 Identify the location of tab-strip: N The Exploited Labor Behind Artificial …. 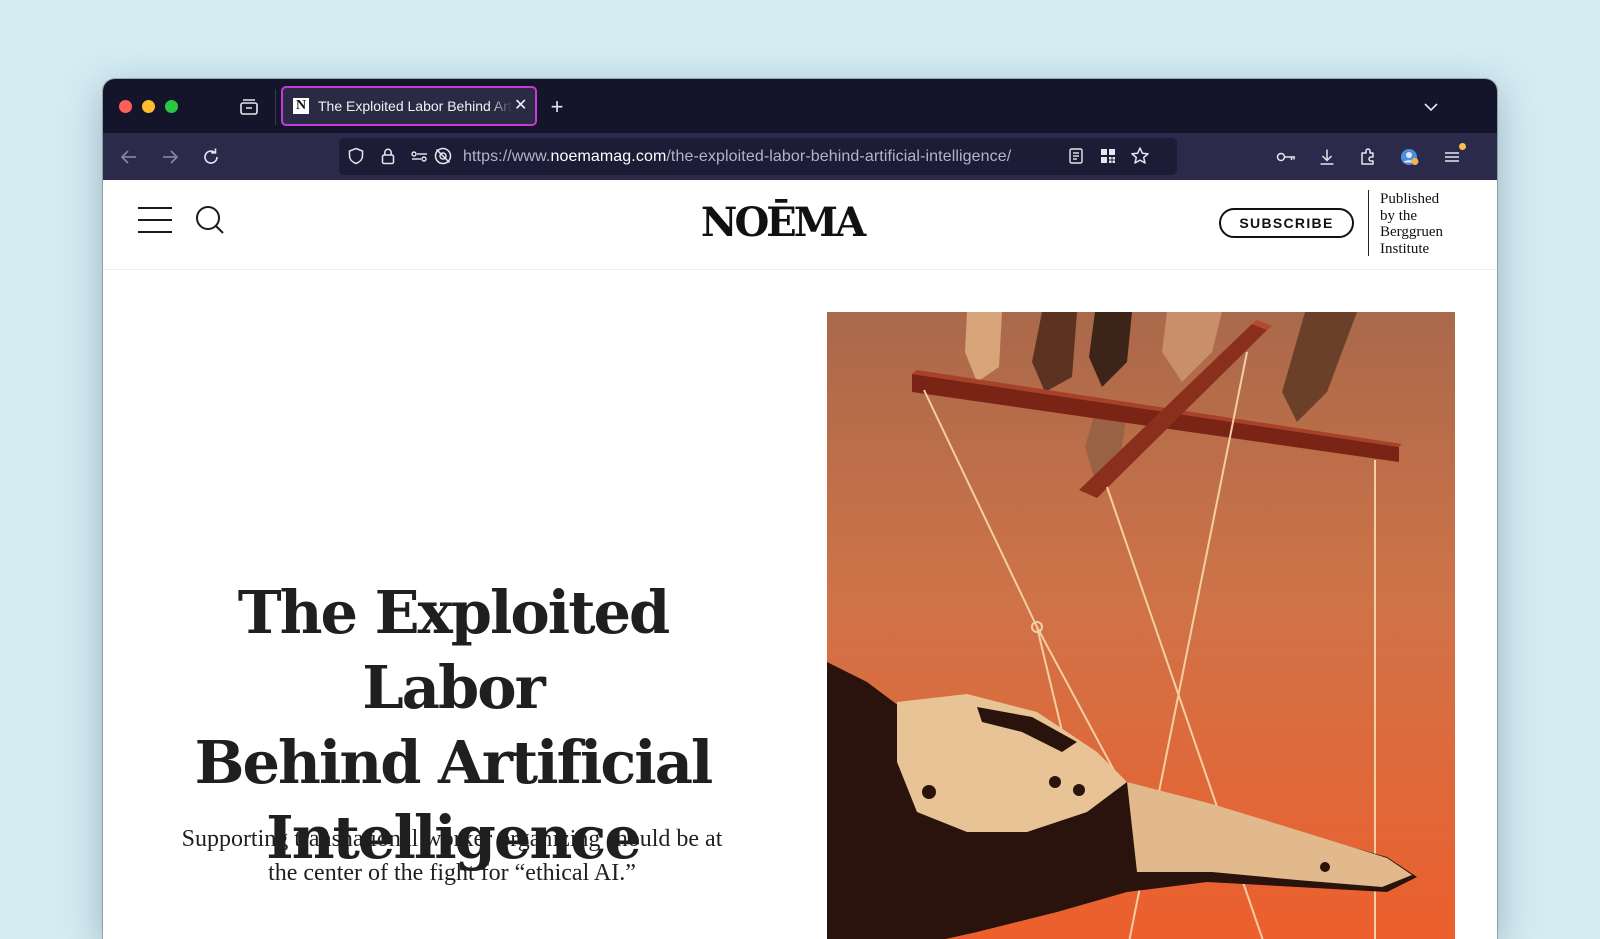
(800, 106).